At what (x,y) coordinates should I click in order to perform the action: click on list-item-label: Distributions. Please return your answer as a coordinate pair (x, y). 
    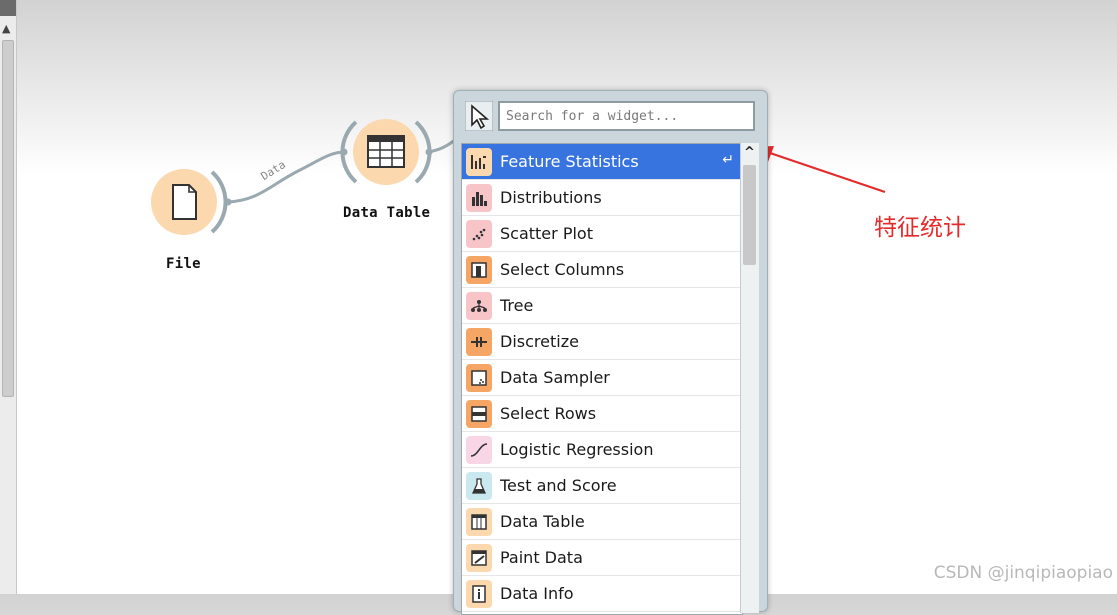
    Looking at the image, I should click on (551, 197).